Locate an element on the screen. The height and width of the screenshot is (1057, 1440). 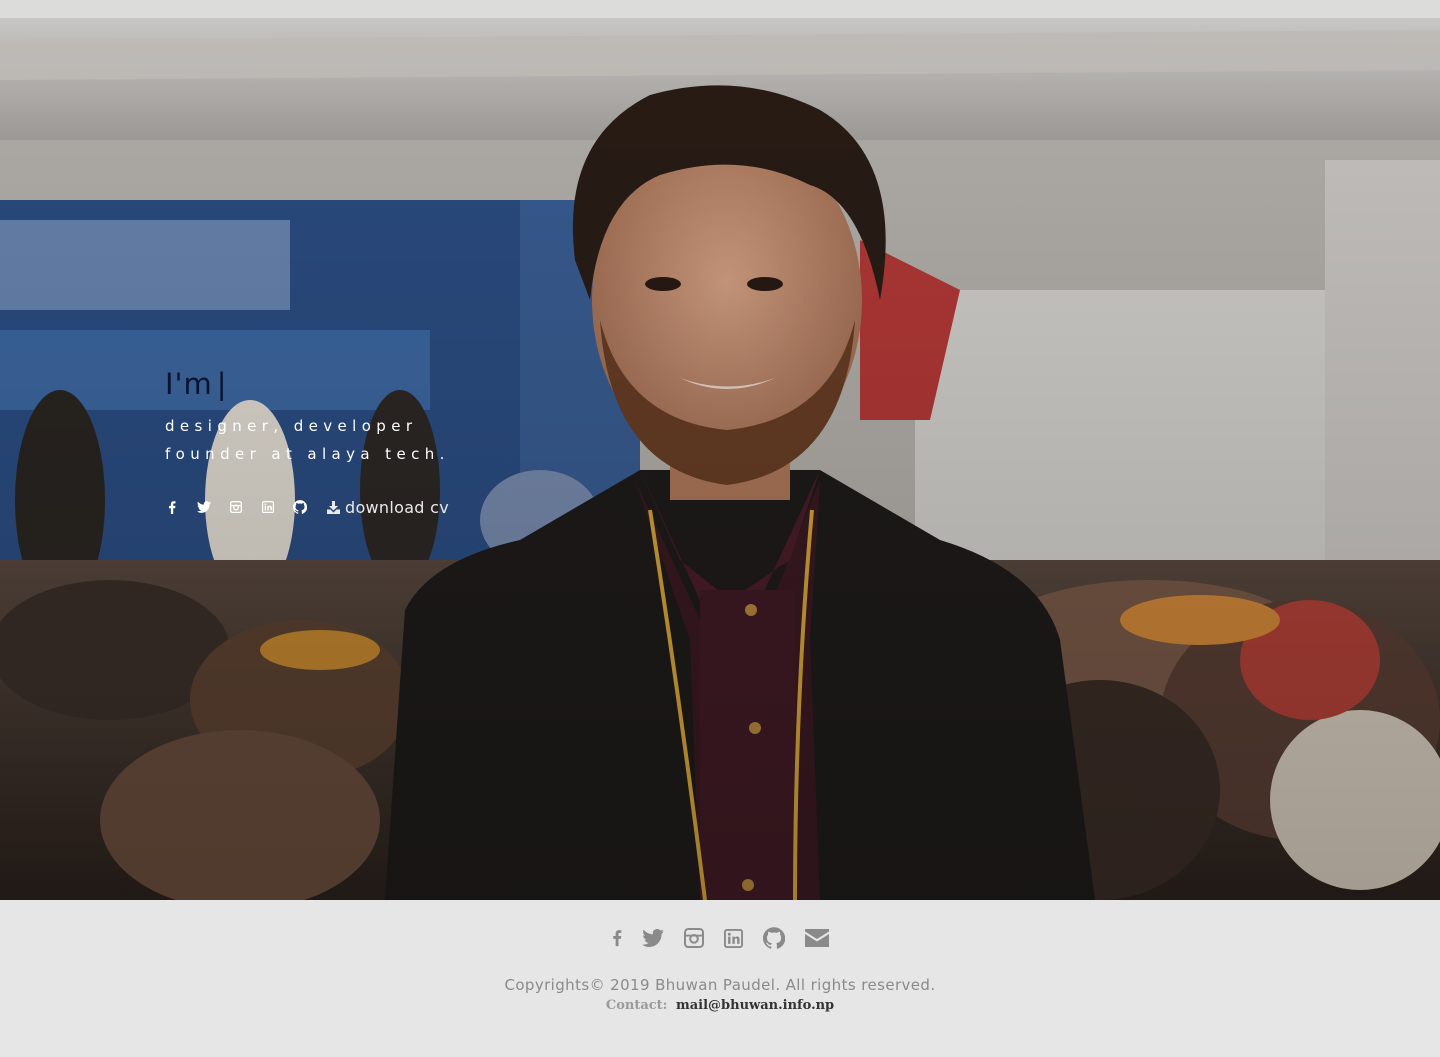
contact-label: Contact: is located at coordinates (636, 1005).